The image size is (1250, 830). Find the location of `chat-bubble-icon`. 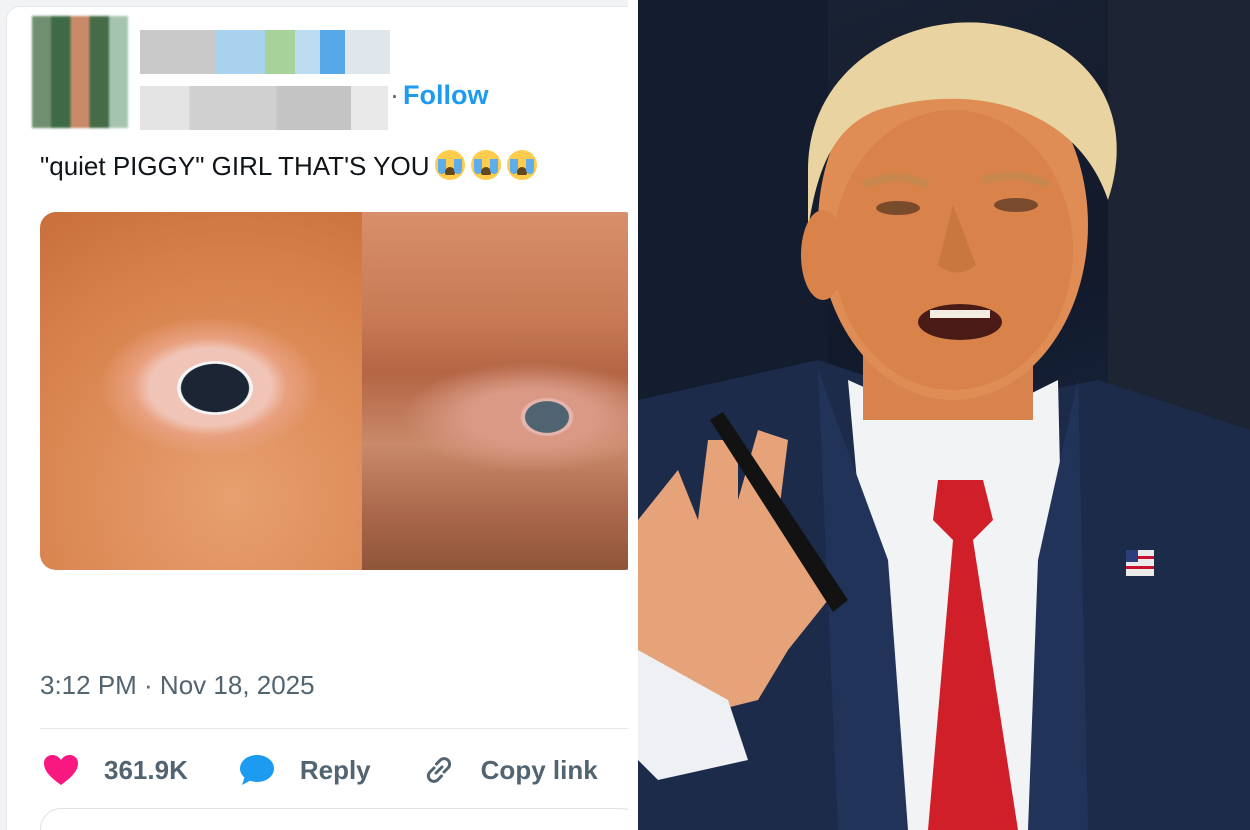

chat-bubble-icon is located at coordinates (257, 770).